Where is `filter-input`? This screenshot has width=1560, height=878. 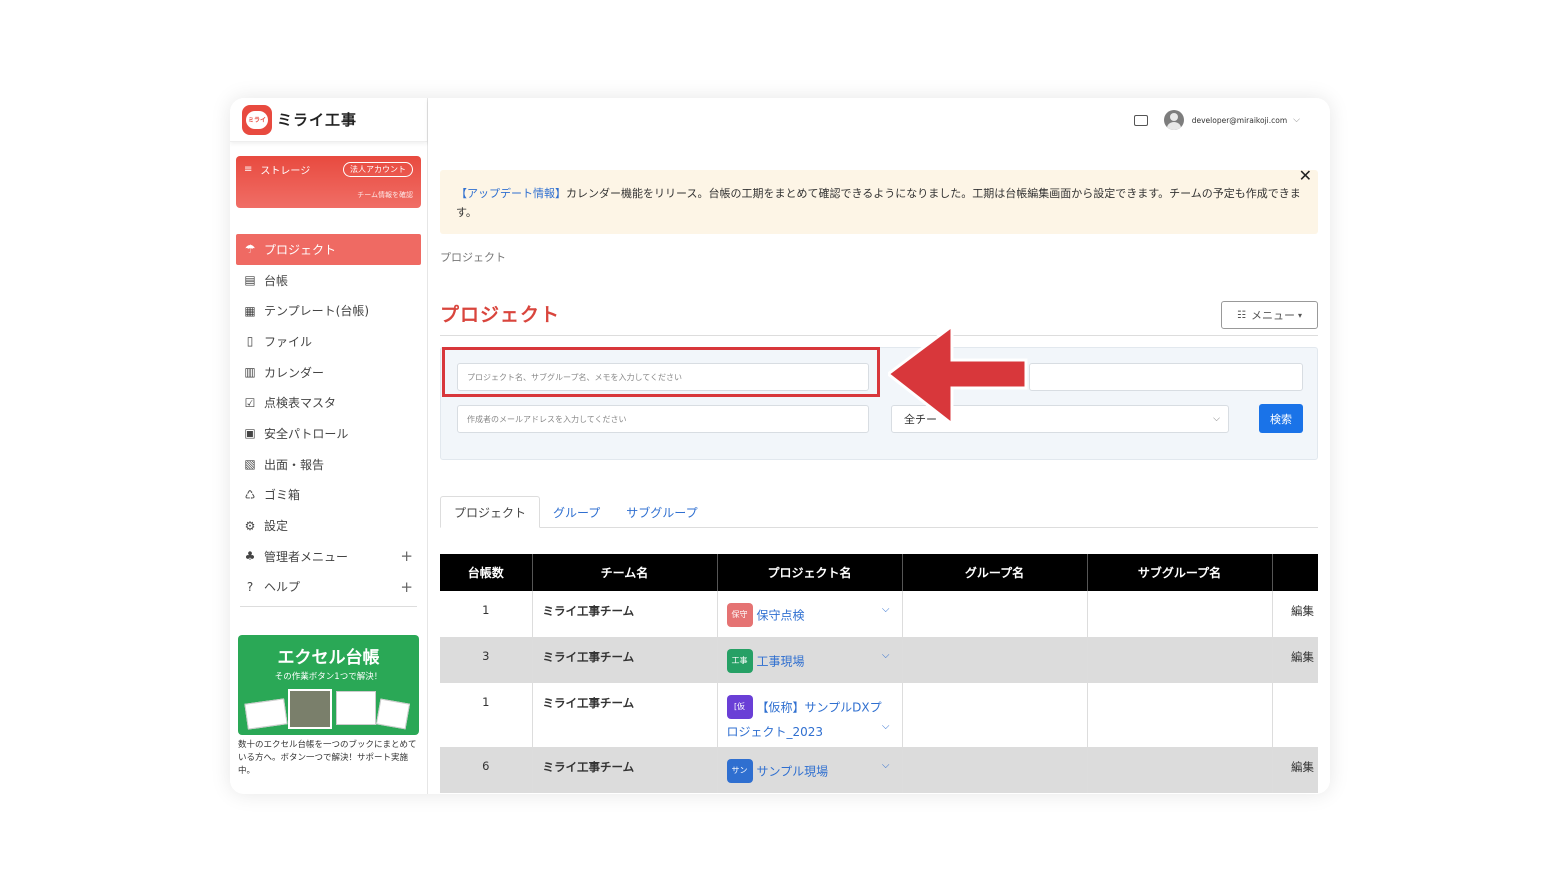
filter-input is located at coordinates (1166, 377).